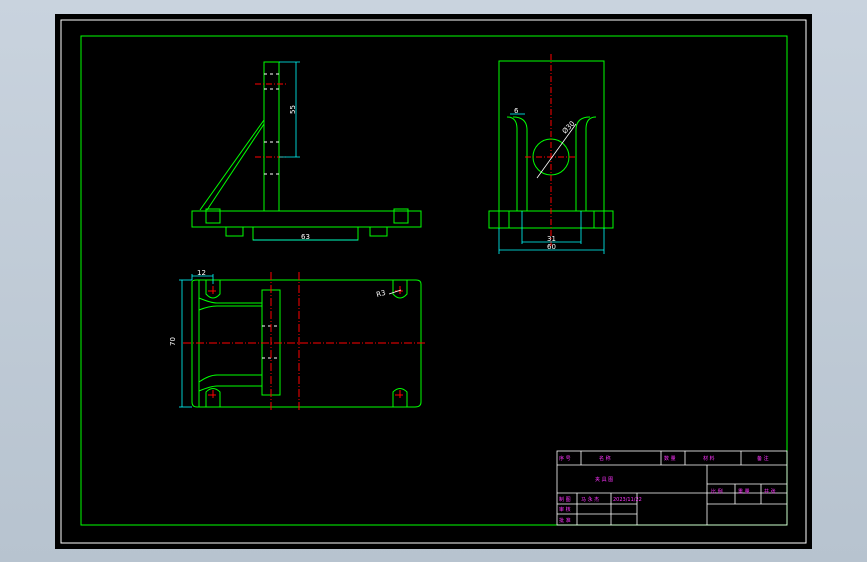  I want to click on plan-corner-label: R3, so click(380, 294).